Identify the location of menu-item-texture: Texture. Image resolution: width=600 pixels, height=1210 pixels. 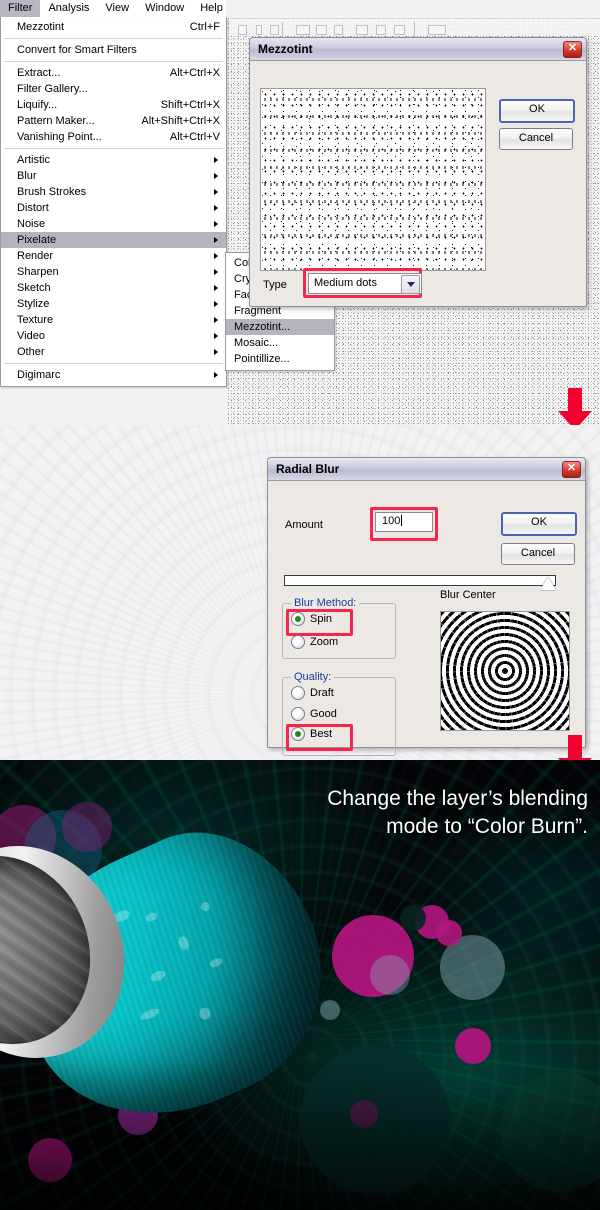
(113, 320).